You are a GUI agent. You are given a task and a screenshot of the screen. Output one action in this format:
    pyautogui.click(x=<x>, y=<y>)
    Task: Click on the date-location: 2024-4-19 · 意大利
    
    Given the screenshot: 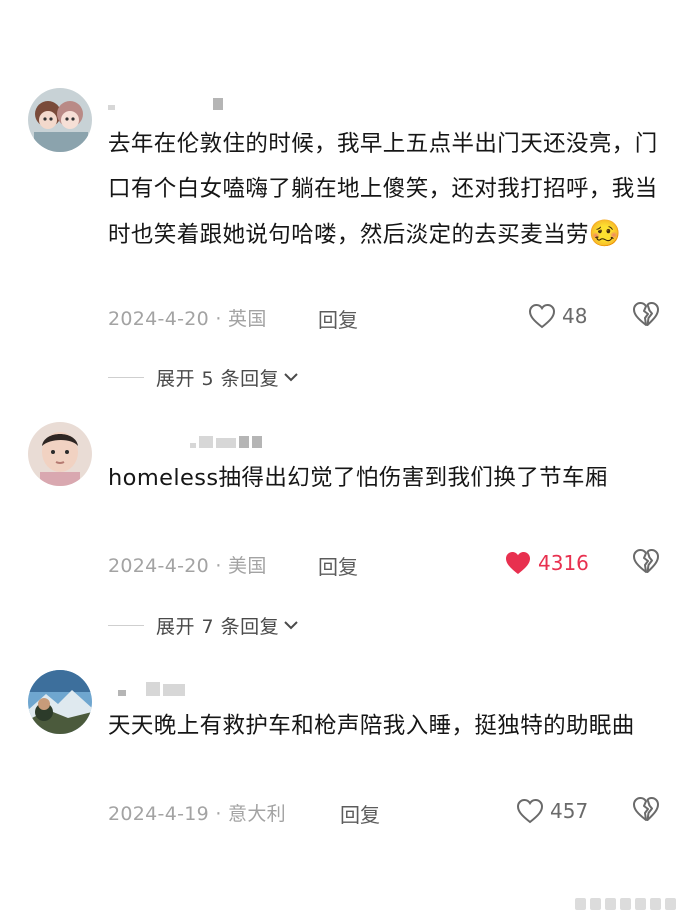 What is the action you would take?
    pyautogui.click(x=197, y=814)
    